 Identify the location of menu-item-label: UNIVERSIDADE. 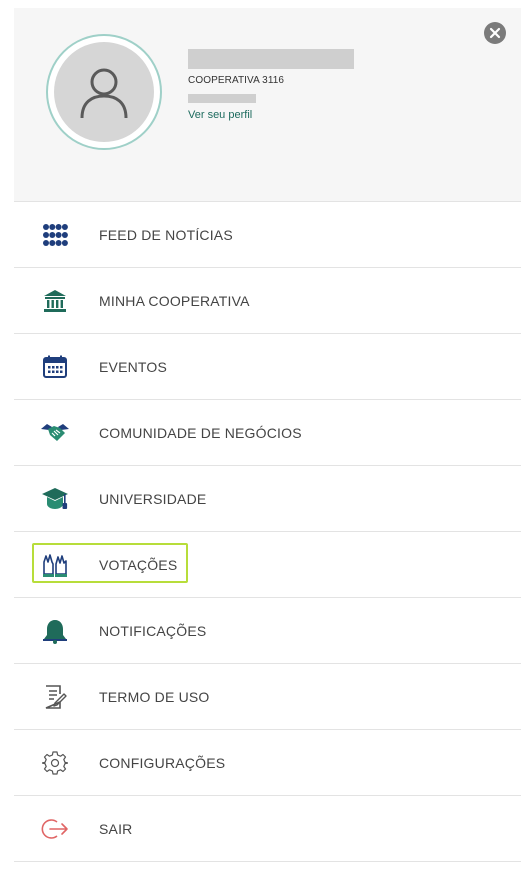
(153, 498).